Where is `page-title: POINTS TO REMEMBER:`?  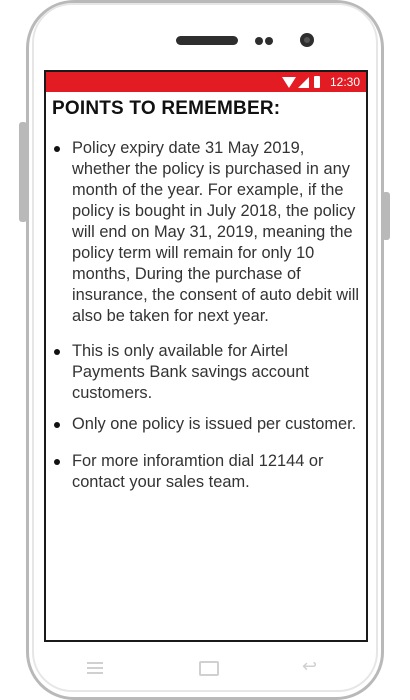 page-title: POINTS TO REMEMBER: is located at coordinates (166, 108).